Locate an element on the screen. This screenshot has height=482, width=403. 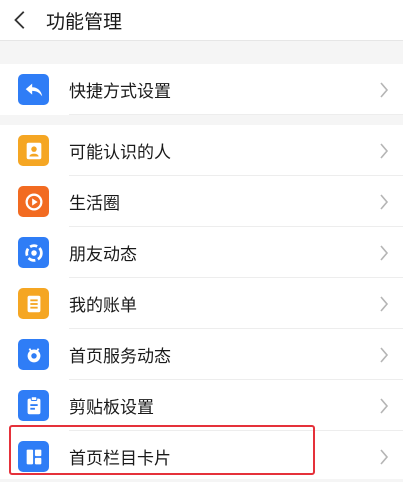
menu-row-people-you-may-know: 可能认识的人 is located at coordinates (201, 150).